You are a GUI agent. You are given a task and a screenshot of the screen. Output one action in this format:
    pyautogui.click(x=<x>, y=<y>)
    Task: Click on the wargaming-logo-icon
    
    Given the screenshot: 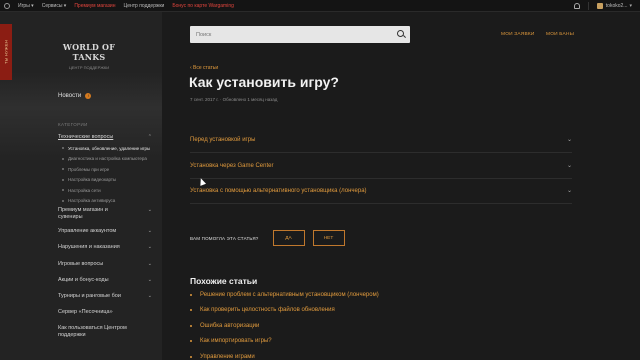 What is the action you would take?
    pyautogui.click(x=7, y=5)
    